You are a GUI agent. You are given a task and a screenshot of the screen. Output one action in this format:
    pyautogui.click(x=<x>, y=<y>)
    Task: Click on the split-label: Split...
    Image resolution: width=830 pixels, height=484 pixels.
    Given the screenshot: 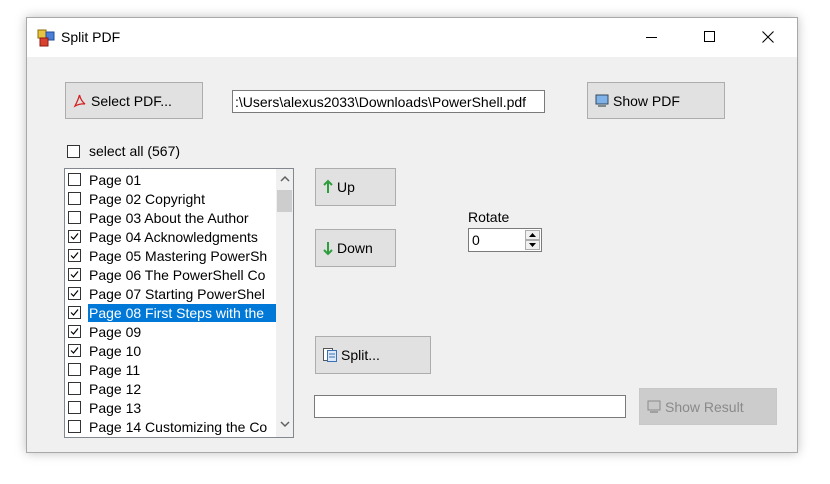 What is the action you would take?
    pyautogui.click(x=360, y=355)
    